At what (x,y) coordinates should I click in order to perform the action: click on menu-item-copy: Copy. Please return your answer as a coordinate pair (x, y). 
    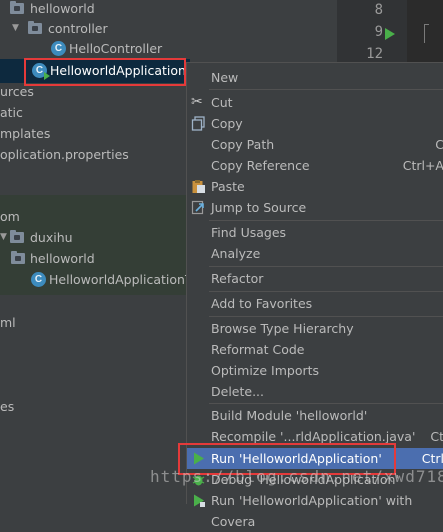
    Looking at the image, I should click on (315, 123).